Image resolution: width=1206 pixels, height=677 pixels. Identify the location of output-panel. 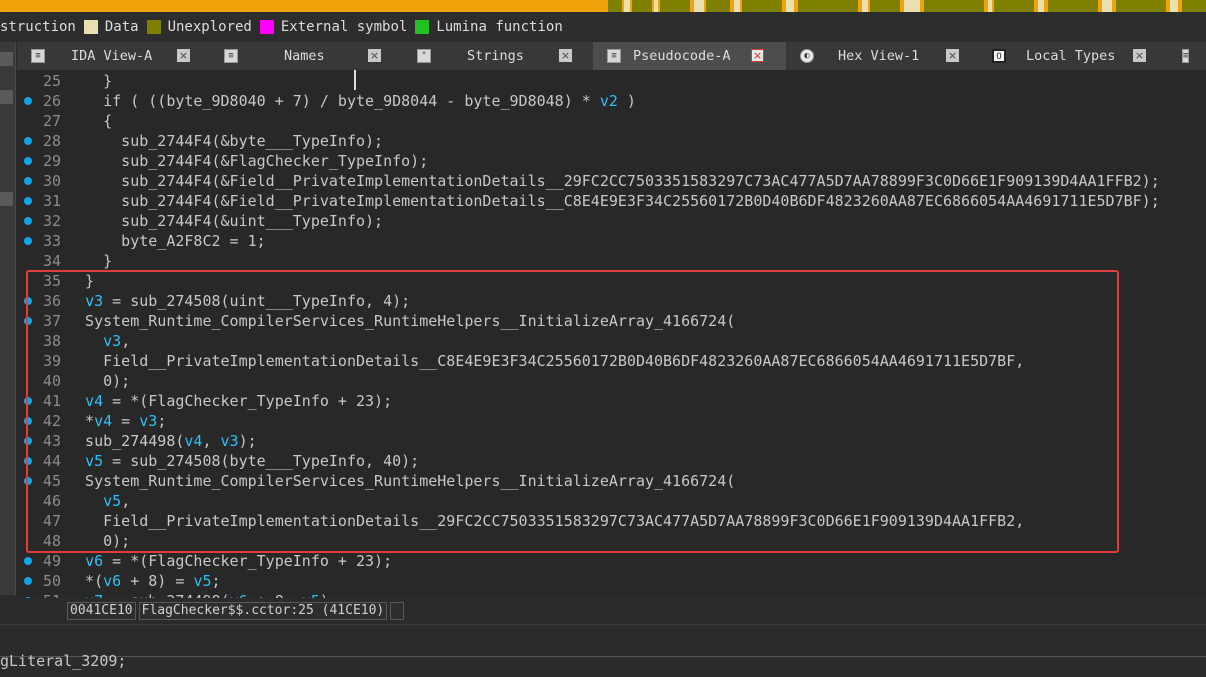
(603, 650).